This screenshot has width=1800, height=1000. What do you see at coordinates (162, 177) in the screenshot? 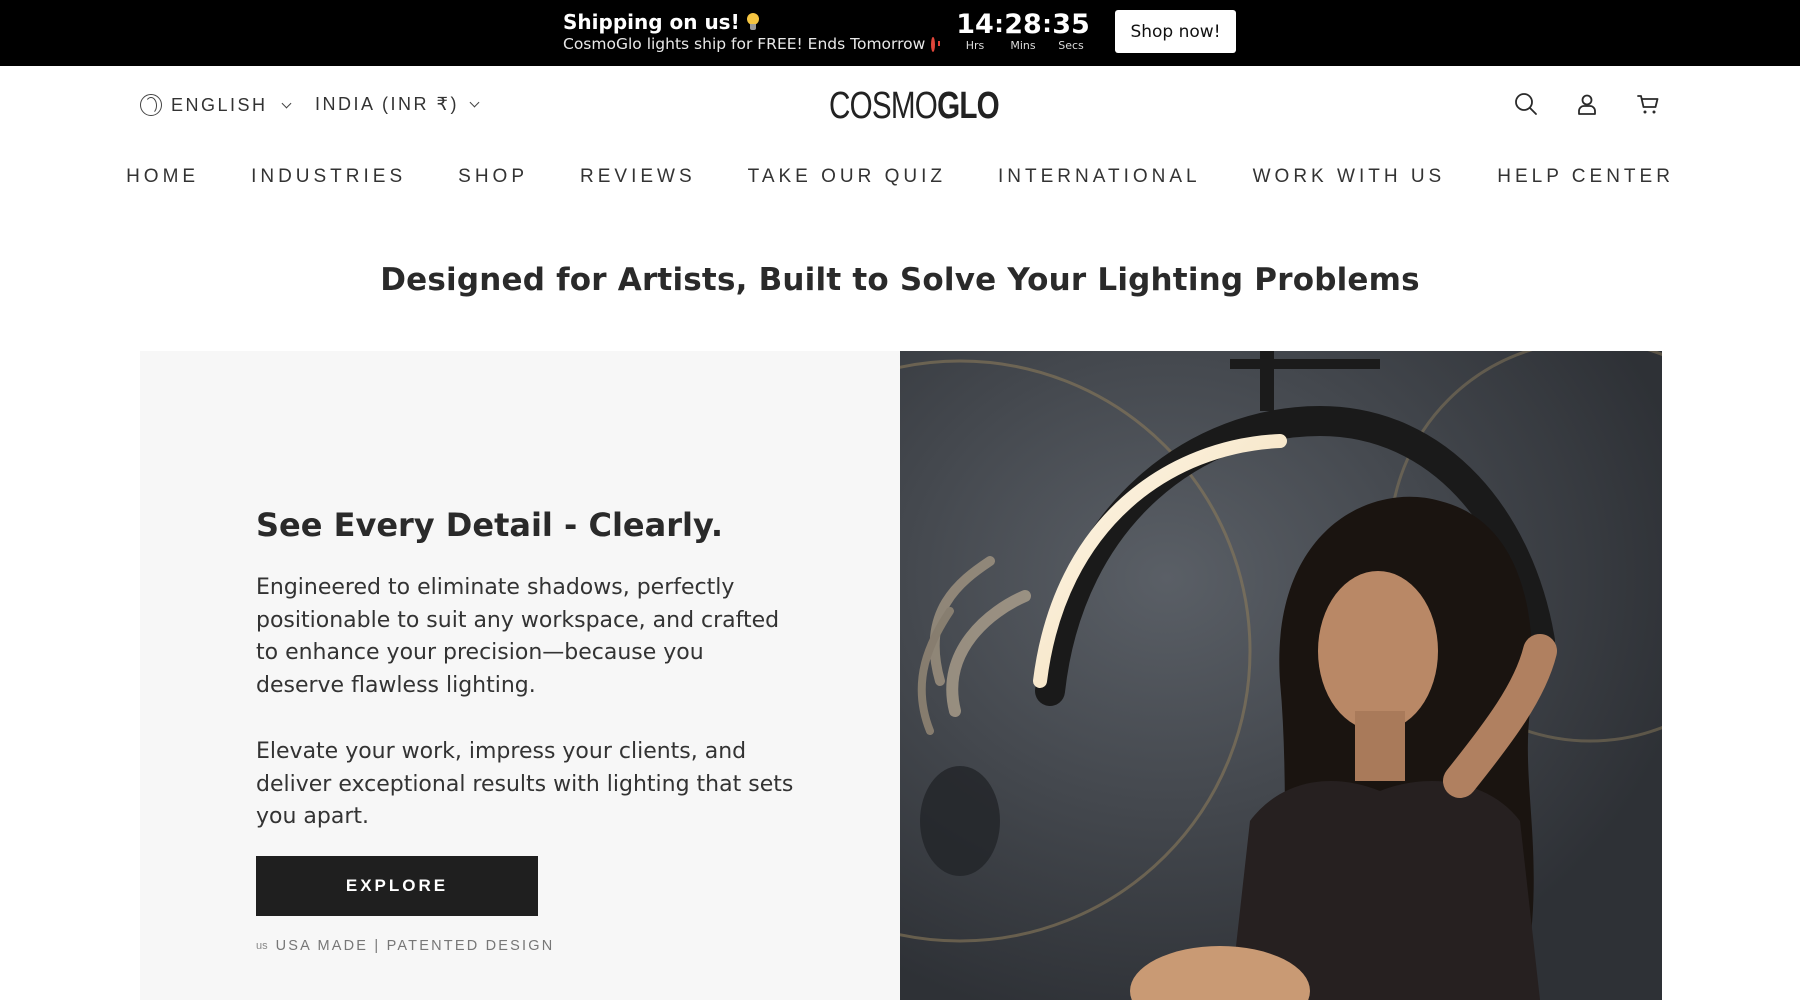
I see `nav-item-home: HOME` at bounding box center [162, 177].